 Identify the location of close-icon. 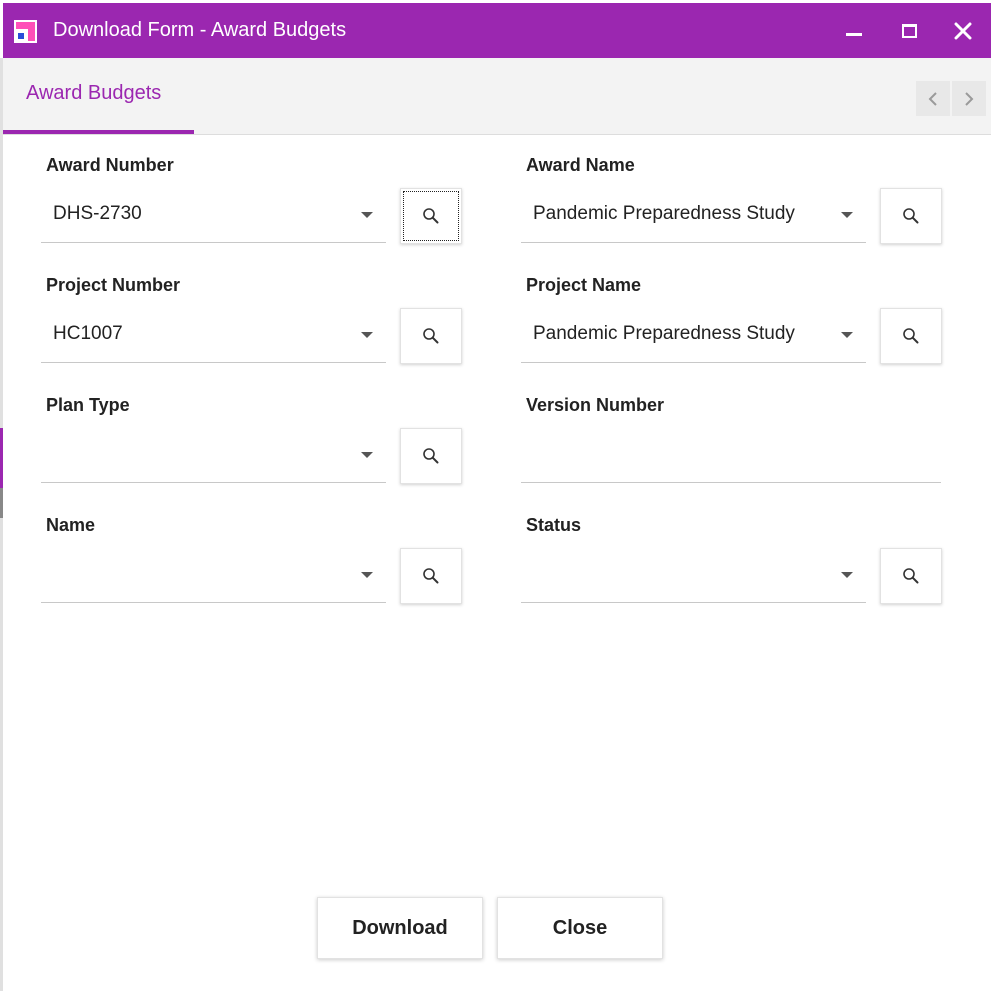
(963, 30).